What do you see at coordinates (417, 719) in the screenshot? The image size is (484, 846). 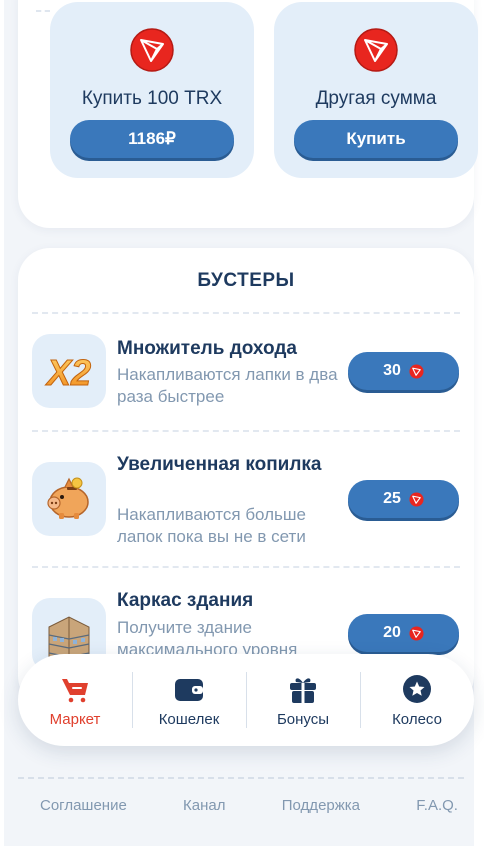 I see `nav-label: Колесо` at bounding box center [417, 719].